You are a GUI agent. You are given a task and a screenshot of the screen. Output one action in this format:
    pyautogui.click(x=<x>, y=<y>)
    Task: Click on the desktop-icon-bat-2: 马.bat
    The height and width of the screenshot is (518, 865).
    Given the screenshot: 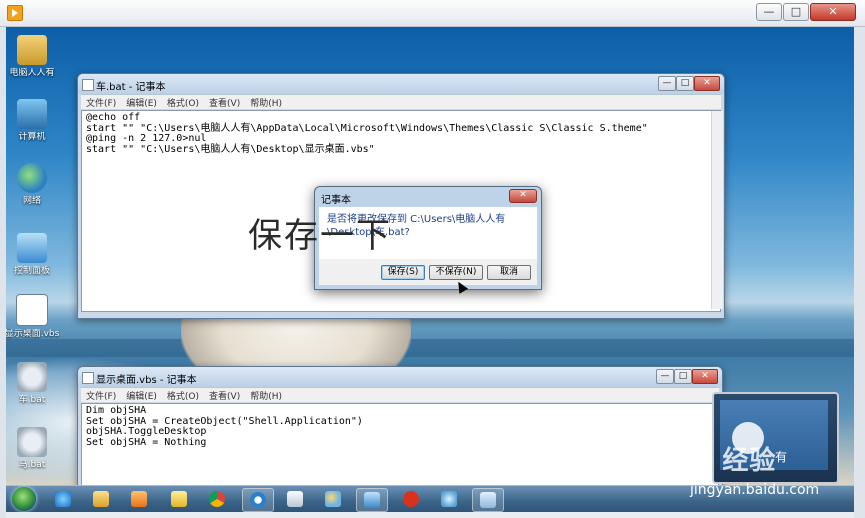 What is the action you would take?
    pyautogui.click(x=33, y=449)
    